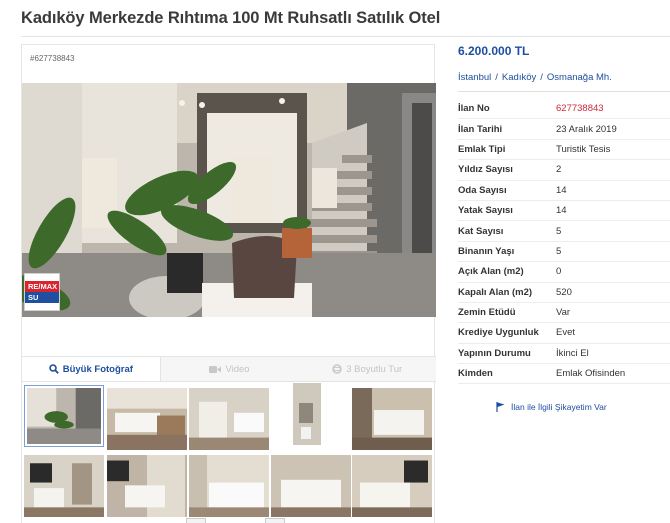  I want to click on tab-large-photo: Büyük Fotoğraf, so click(91, 369).